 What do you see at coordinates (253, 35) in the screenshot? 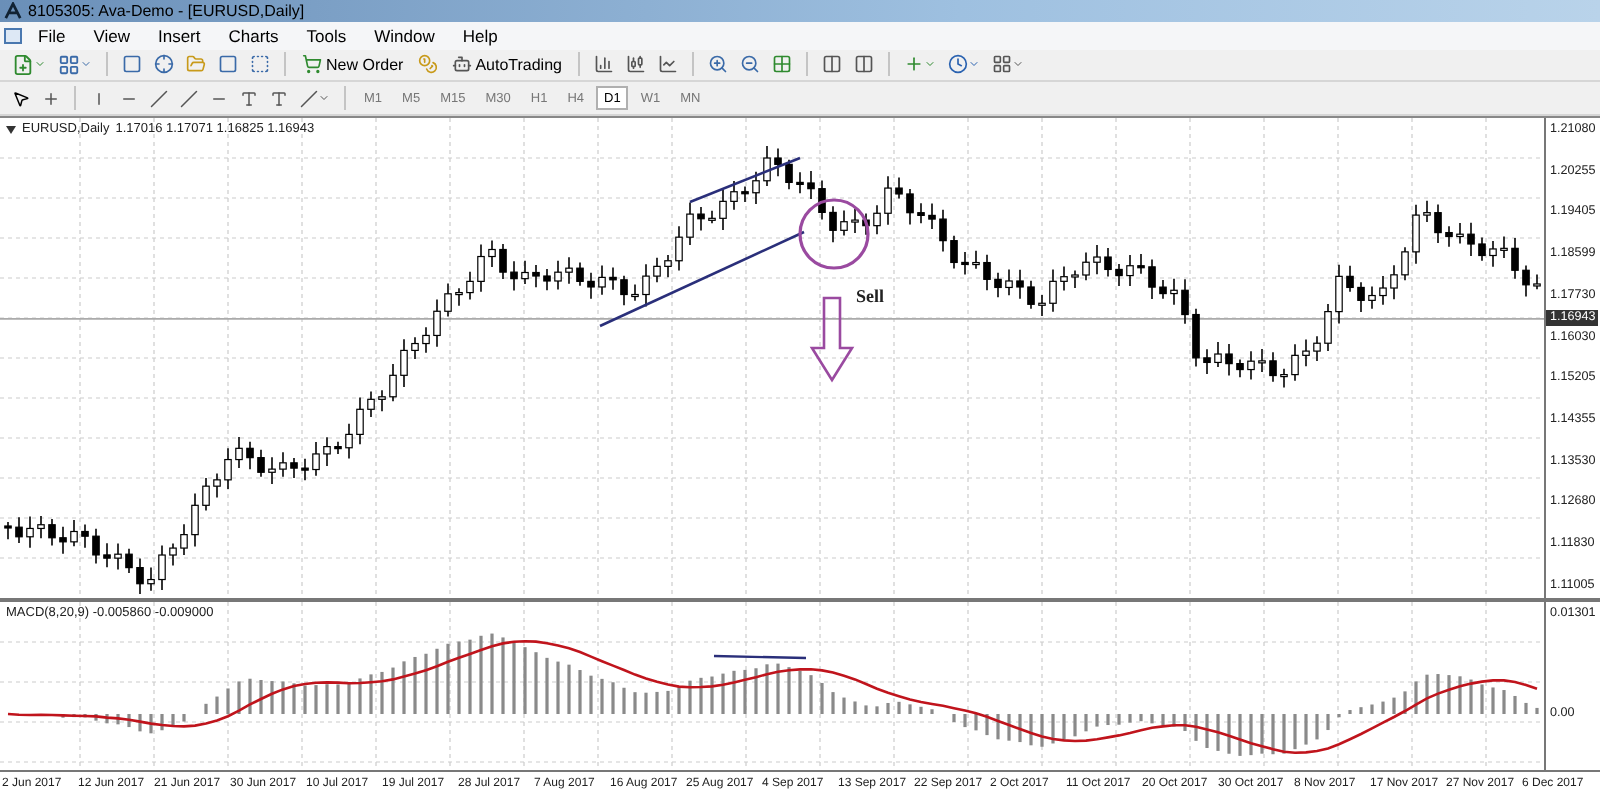
I see `menu-item: Charts` at bounding box center [253, 35].